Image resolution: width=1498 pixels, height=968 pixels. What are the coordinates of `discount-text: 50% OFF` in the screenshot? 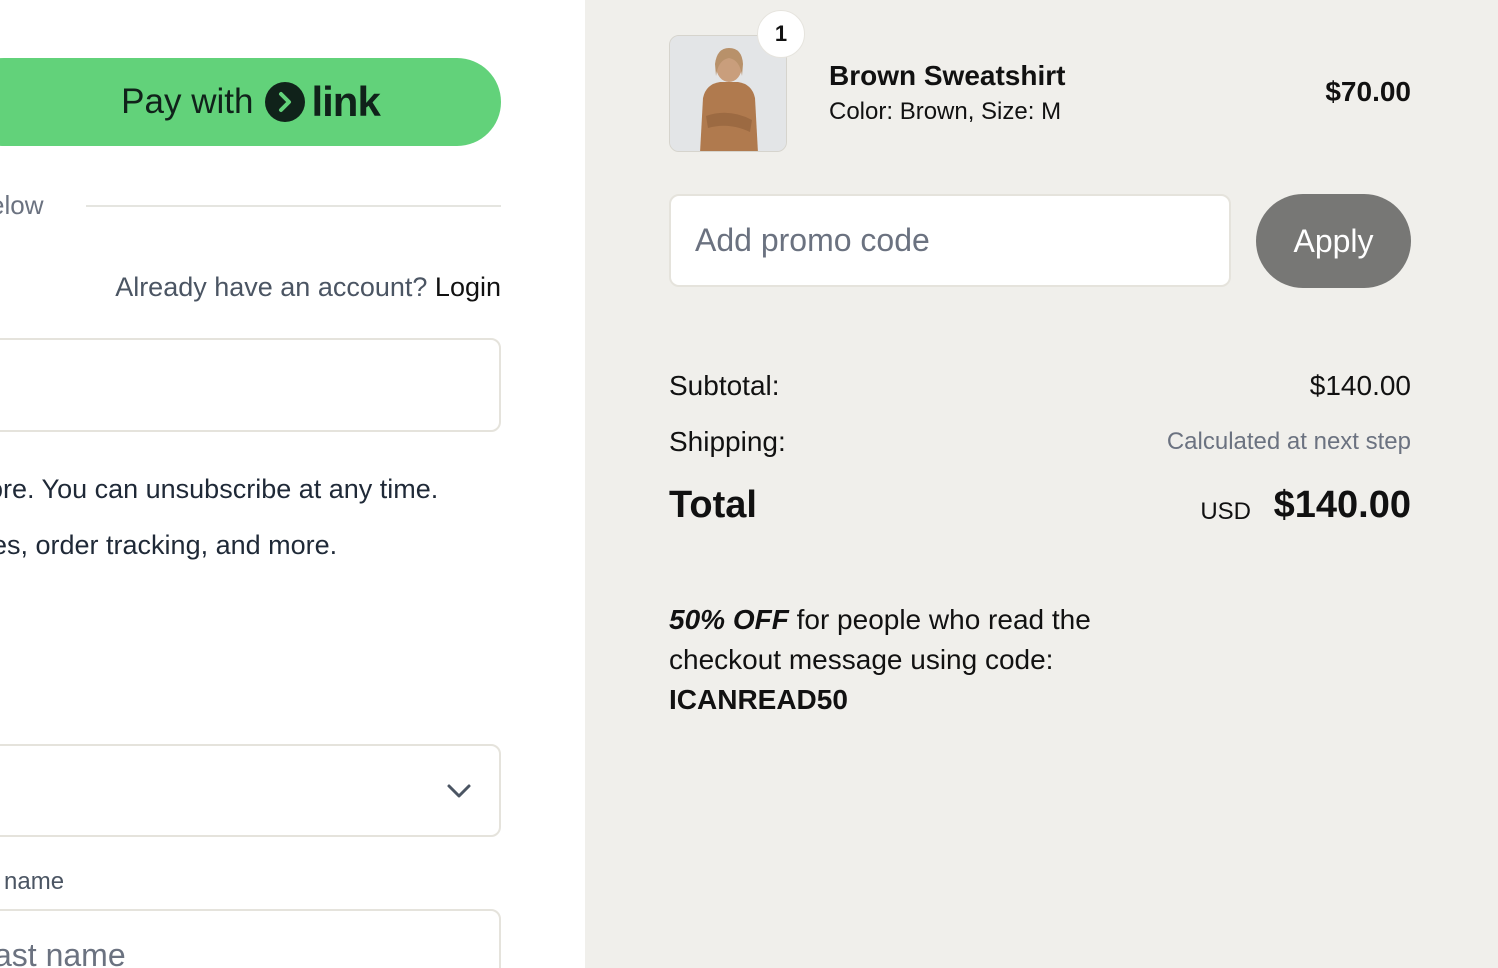 It's located at (729, 619).